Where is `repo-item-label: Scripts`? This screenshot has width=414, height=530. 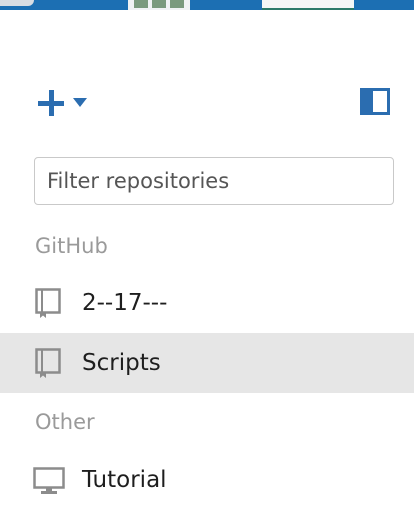 repo-item-label: Scripts is located at coordinates (121, 363).